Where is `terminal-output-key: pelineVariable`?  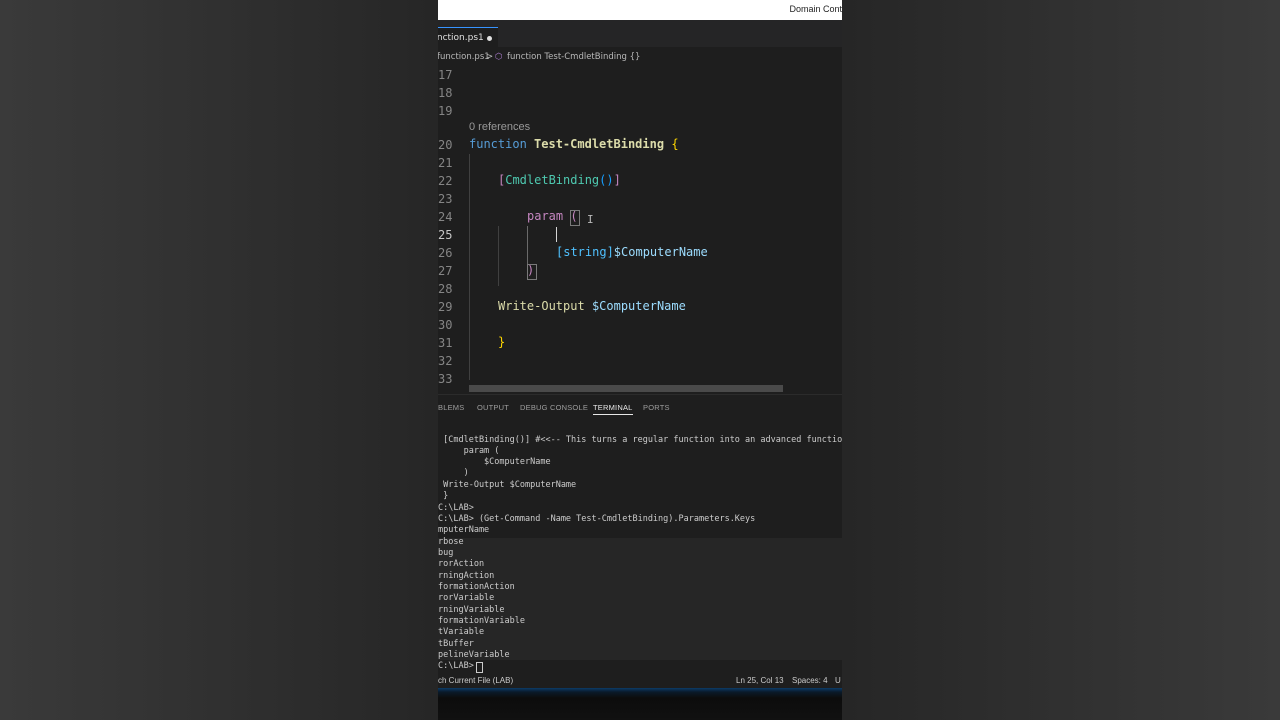 terminal-output-key: pelineVariable is located at coordinates (474, 655).